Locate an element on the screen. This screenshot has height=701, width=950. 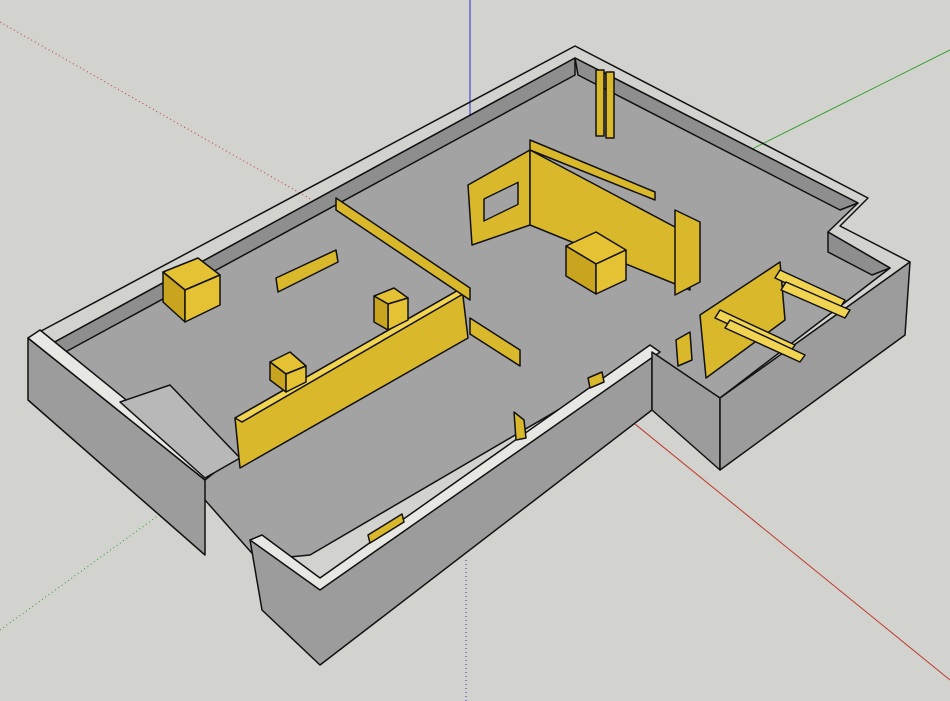
upper-room-end is located at coordinates (687, 252).